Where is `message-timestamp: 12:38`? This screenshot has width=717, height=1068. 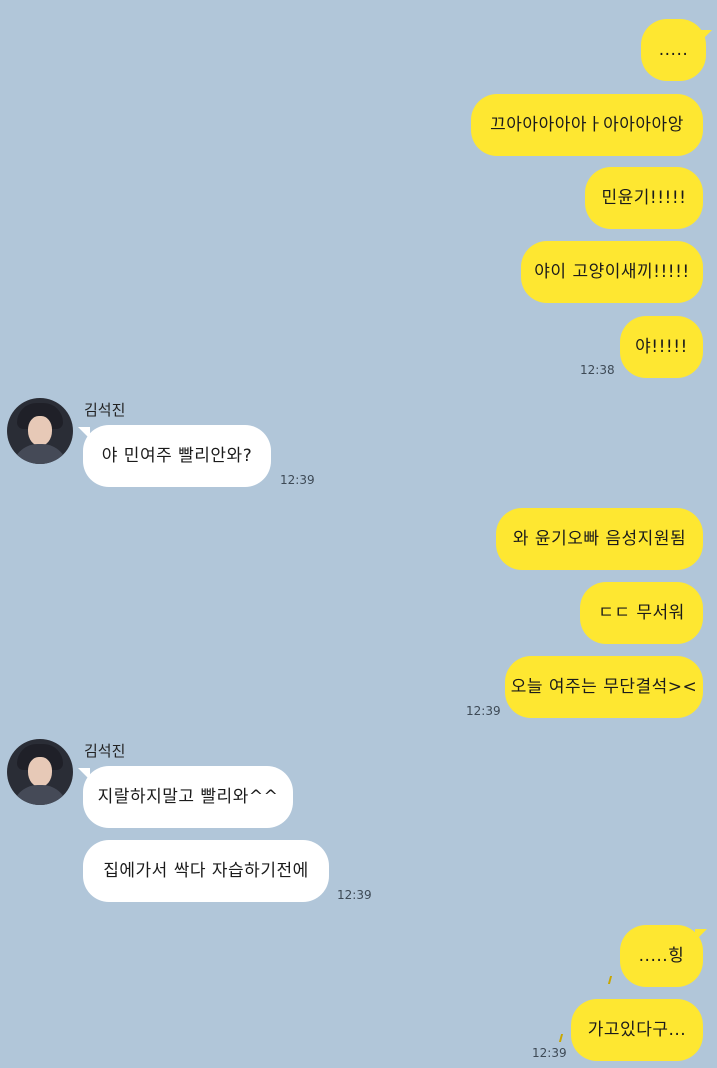
message-timestamp: 12:38 is located at coordinates (597, 370).